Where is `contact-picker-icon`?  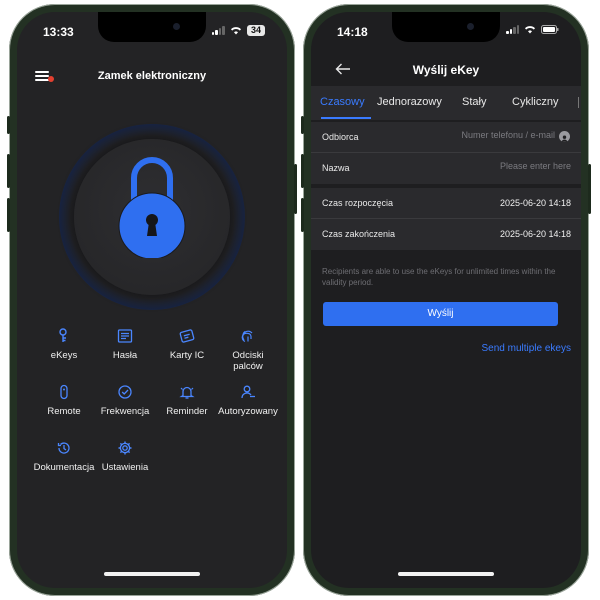 contact-picker-icon is located at coordinates (564, 136).